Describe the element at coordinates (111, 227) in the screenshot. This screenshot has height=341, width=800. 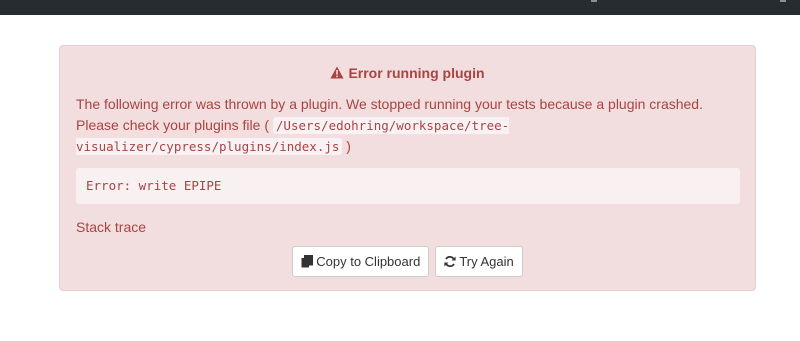
I see `stack-trace-toggle: Stack trace` at that location.